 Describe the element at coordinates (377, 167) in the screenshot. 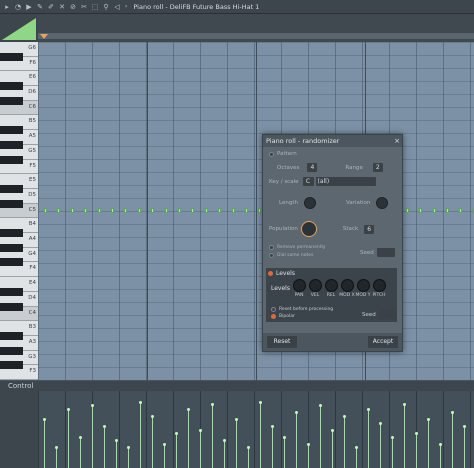

I see `range-field: 2` at that location.